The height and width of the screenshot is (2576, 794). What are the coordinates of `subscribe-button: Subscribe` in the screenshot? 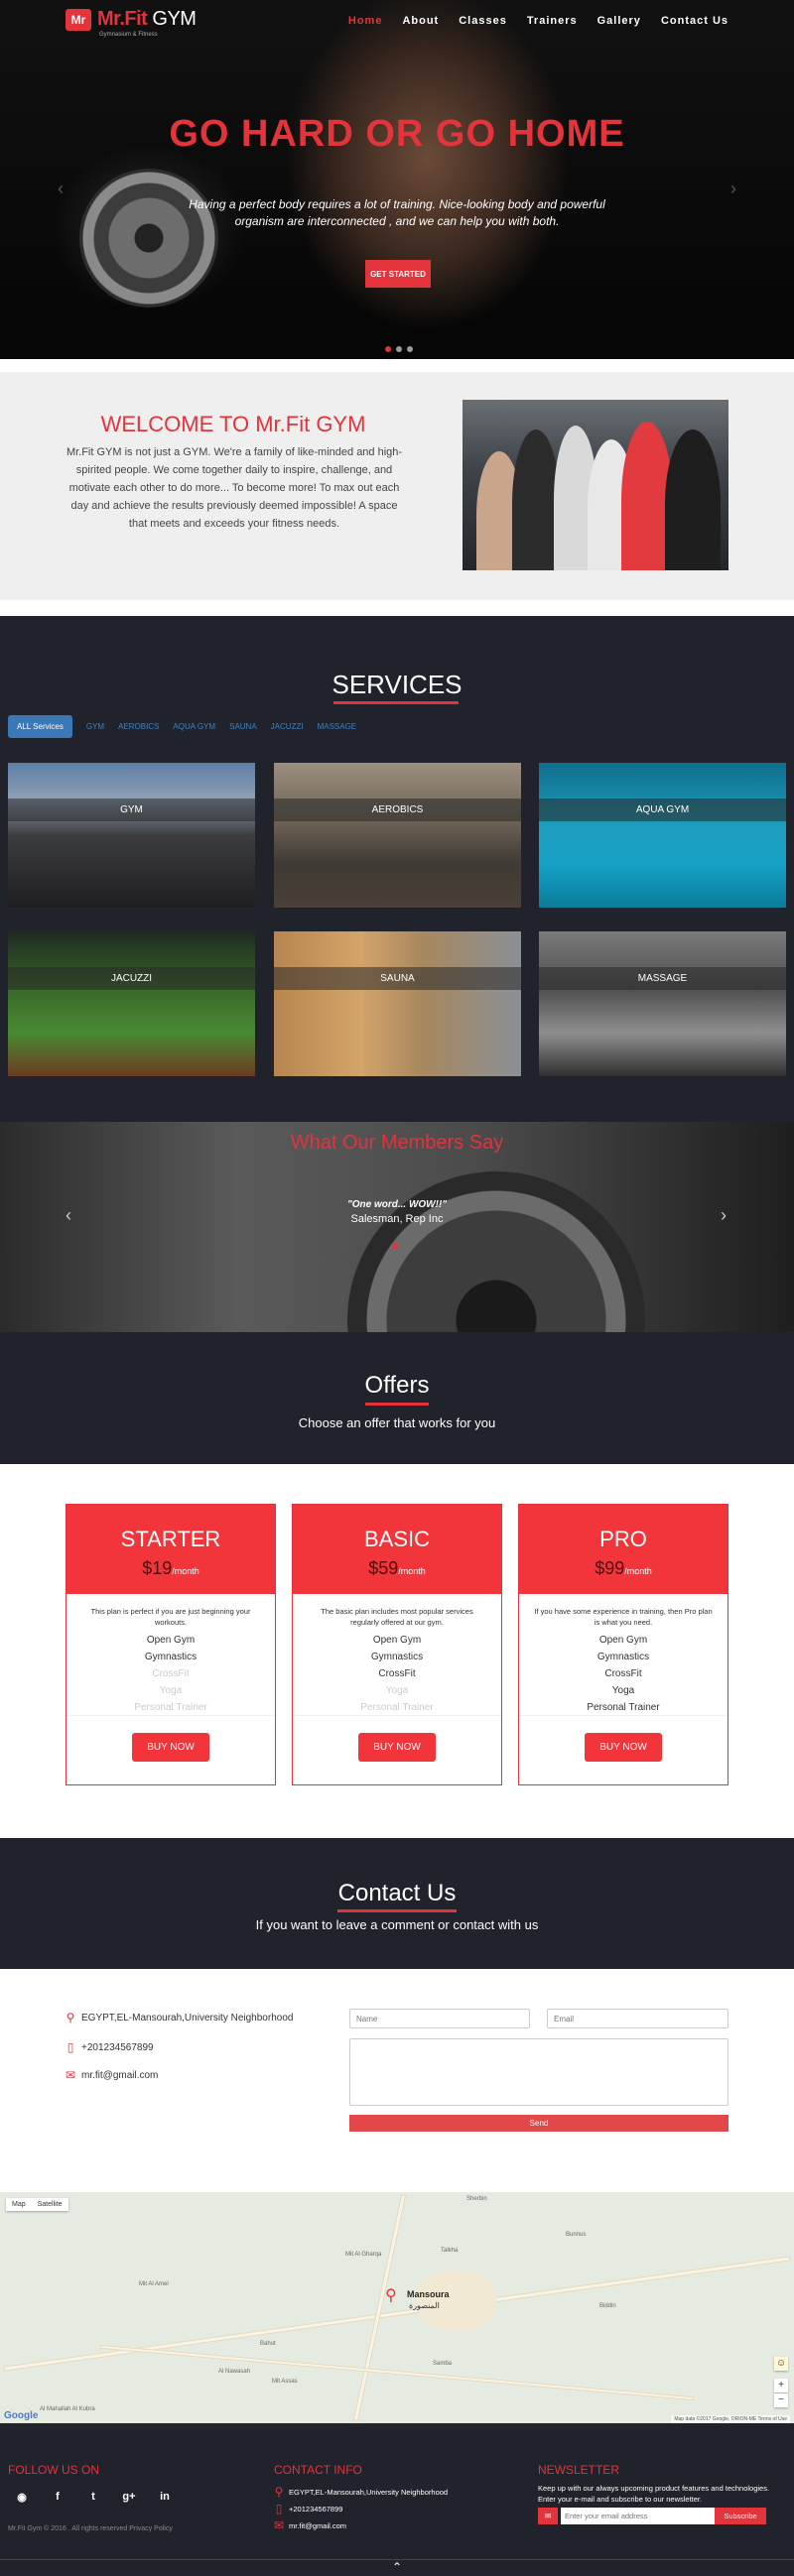 It's located at (740, 2516).